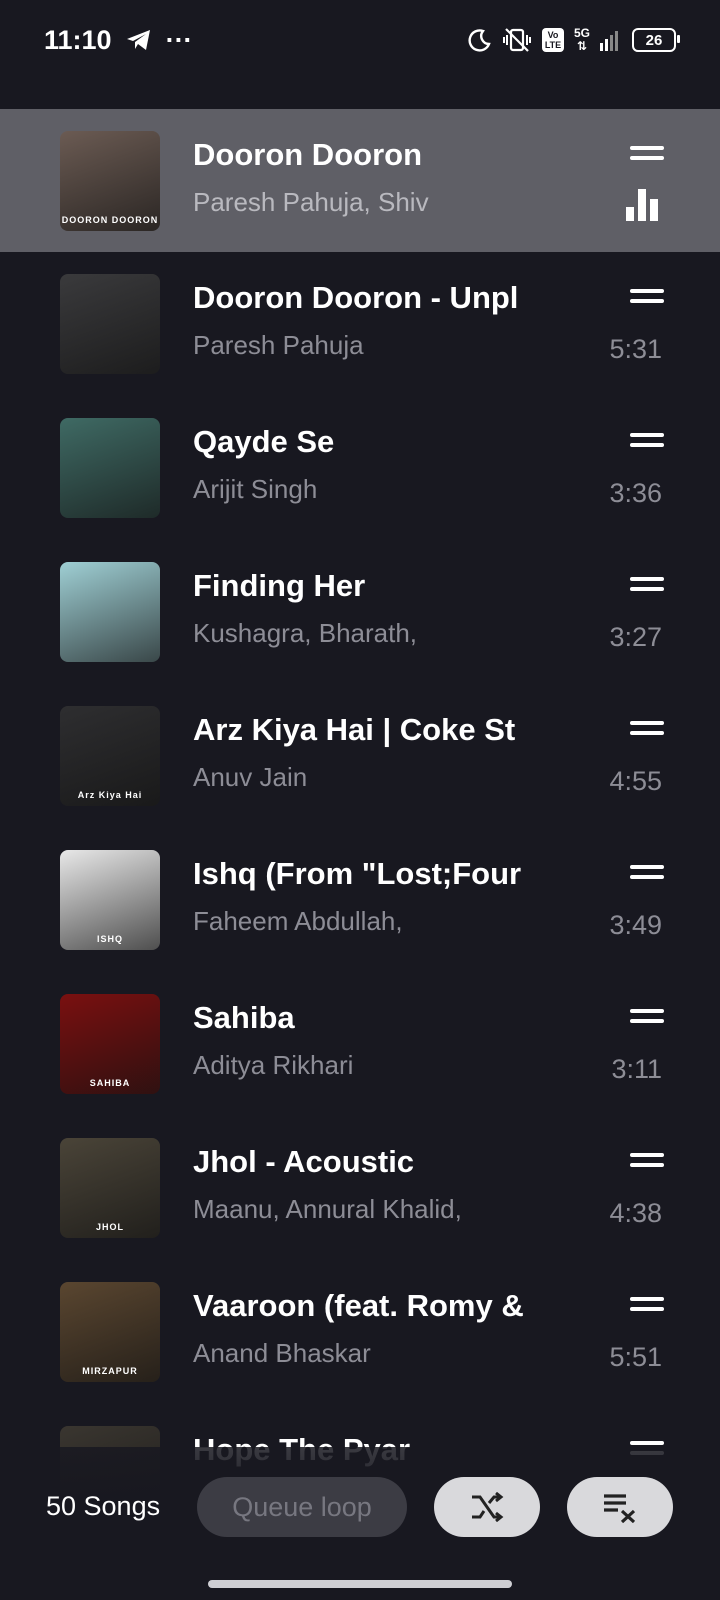  What do you see at coordinates (360, 40) in the screenshot?
I see `status-bar: 11:10 ··· Vo LTE 5G ⇅ 26` at bounding box center [360, 40].